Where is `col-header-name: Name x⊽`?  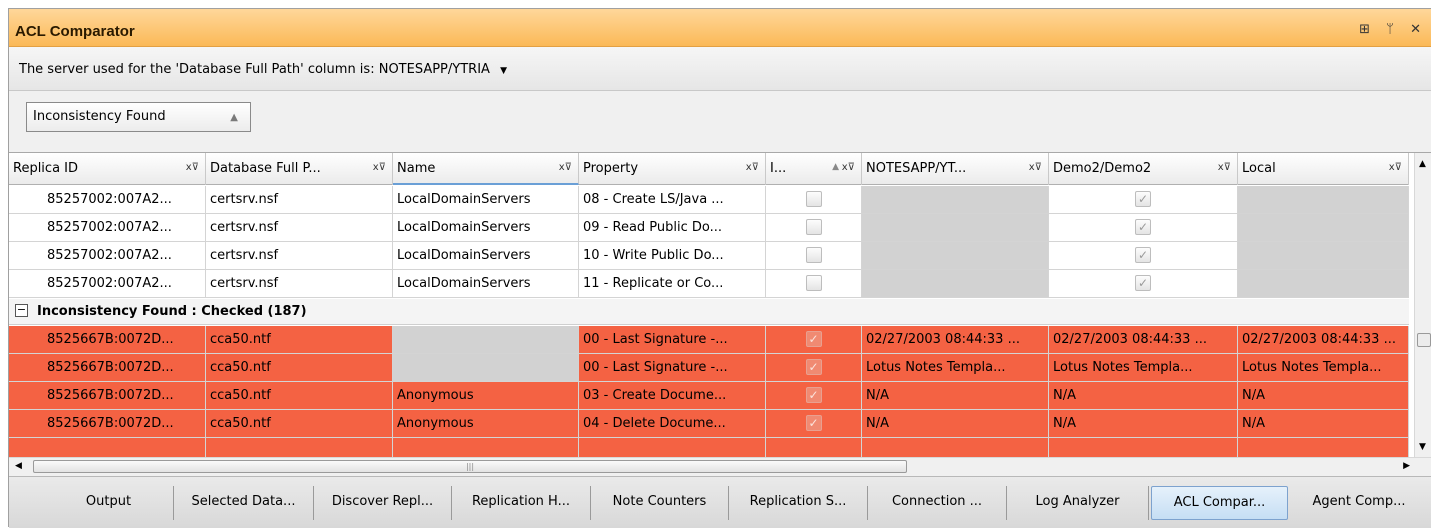 col-header-name: Name x⊽ is located at coordinates (486, 169).